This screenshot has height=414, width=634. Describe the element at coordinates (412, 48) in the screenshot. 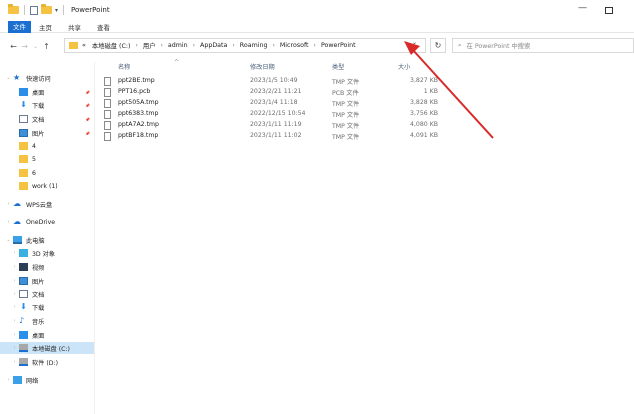

I see `annotation-arrow-head` at that location.